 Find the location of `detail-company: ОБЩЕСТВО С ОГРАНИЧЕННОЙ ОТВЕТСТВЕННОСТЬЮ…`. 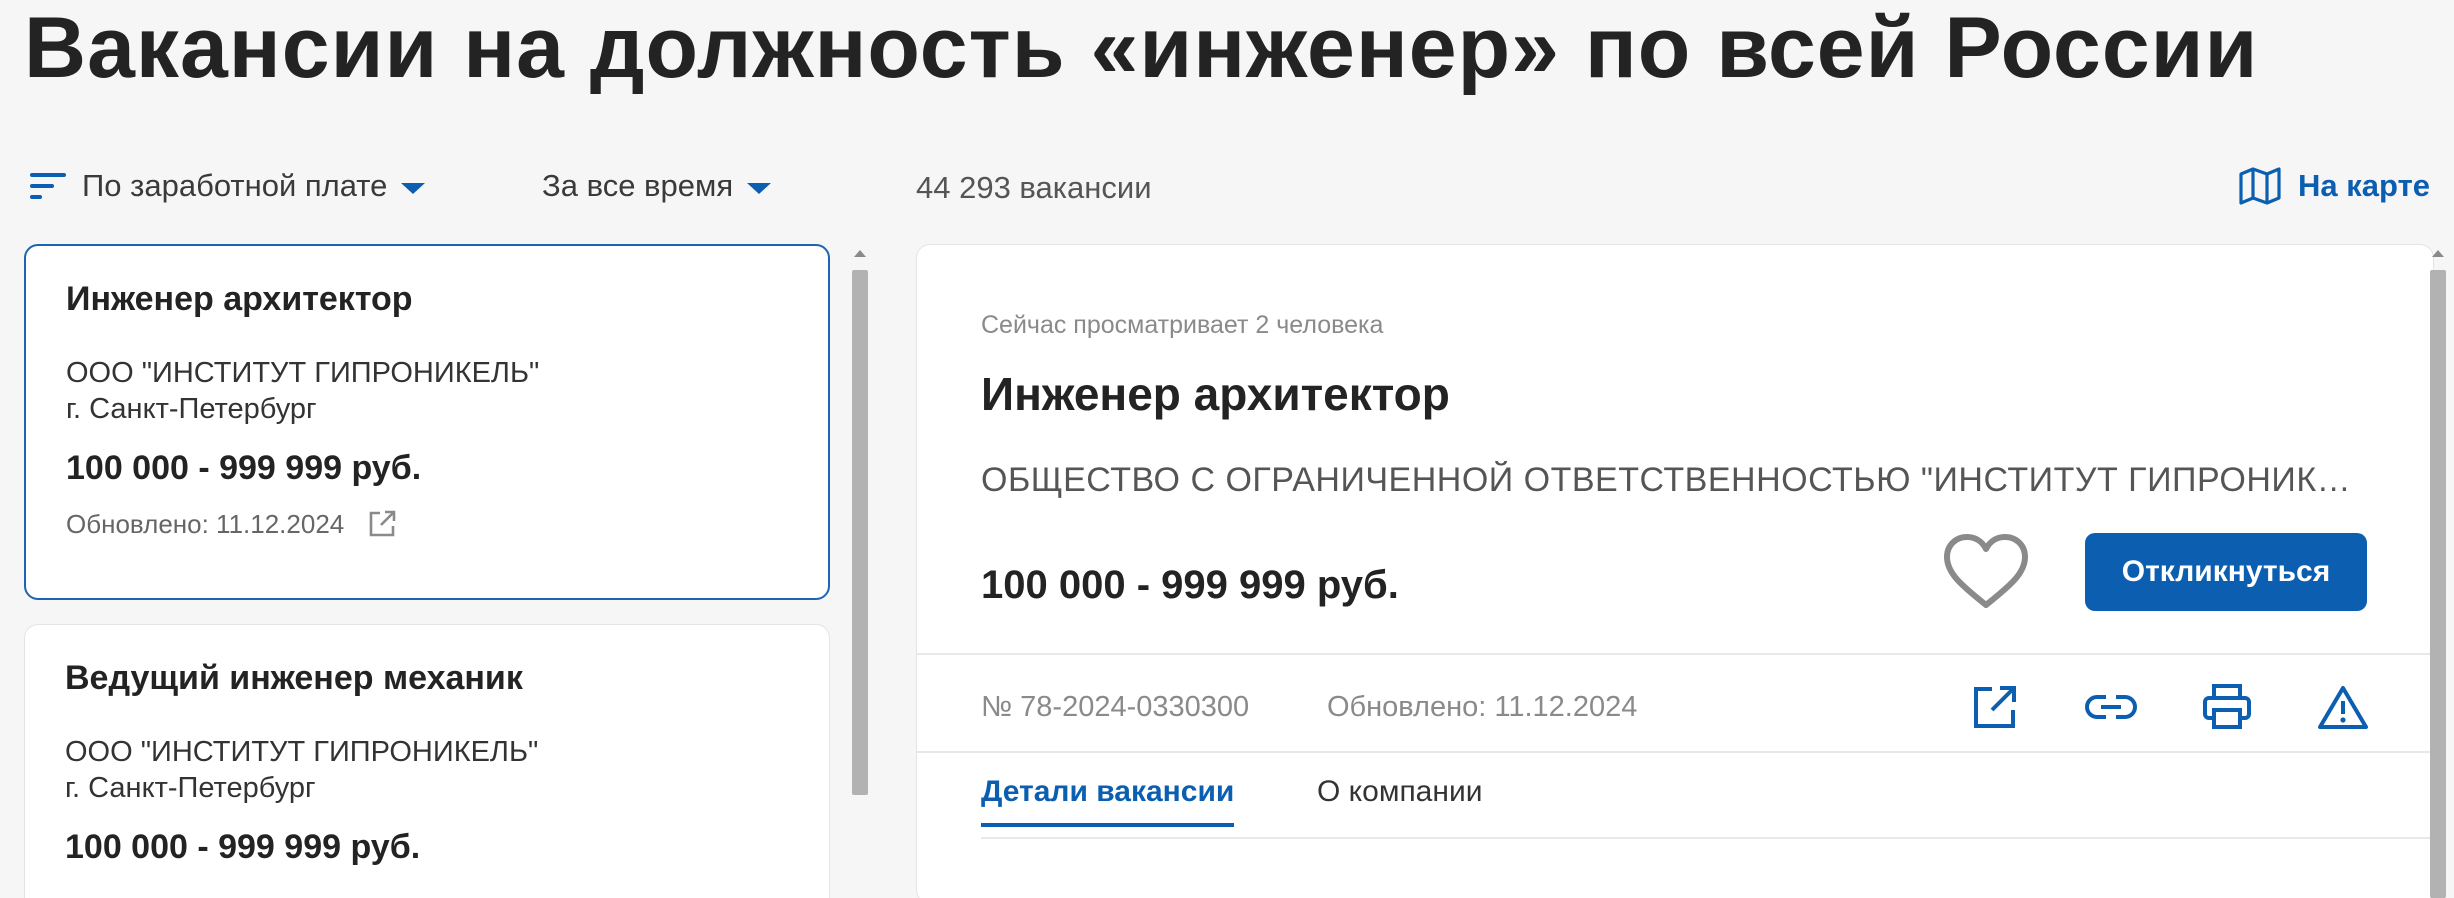

detail-company: ОБЩЕСТВО С ОГРАНИЧЕННОЙ ОТВЕТСТВЕННОСТЬЮ… is located at coordinates (1671, 480).